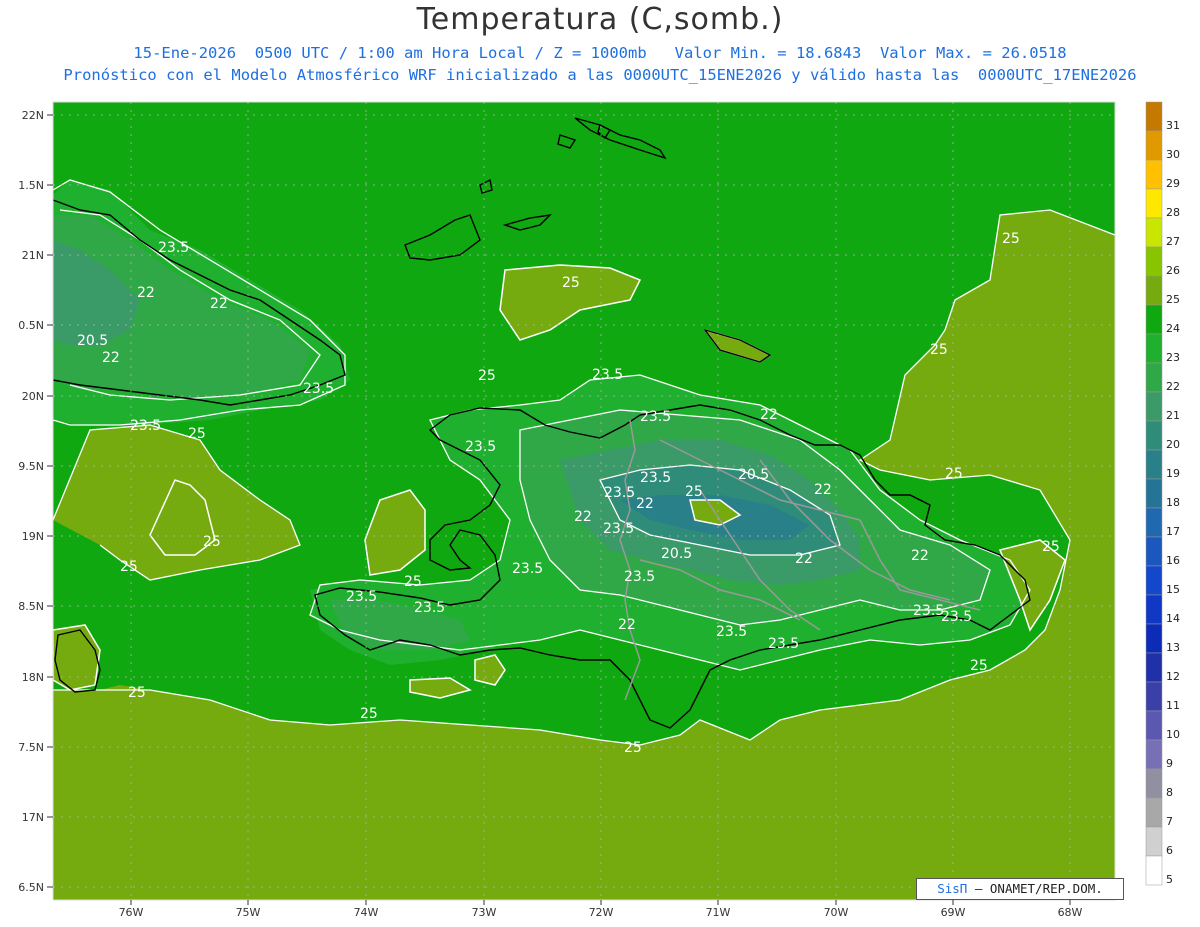 The width and height of the screenshot is (1200, 927). I want to click on credit-box: SisΠ – ONAMET/REP.DOM., so click(1020, 889).